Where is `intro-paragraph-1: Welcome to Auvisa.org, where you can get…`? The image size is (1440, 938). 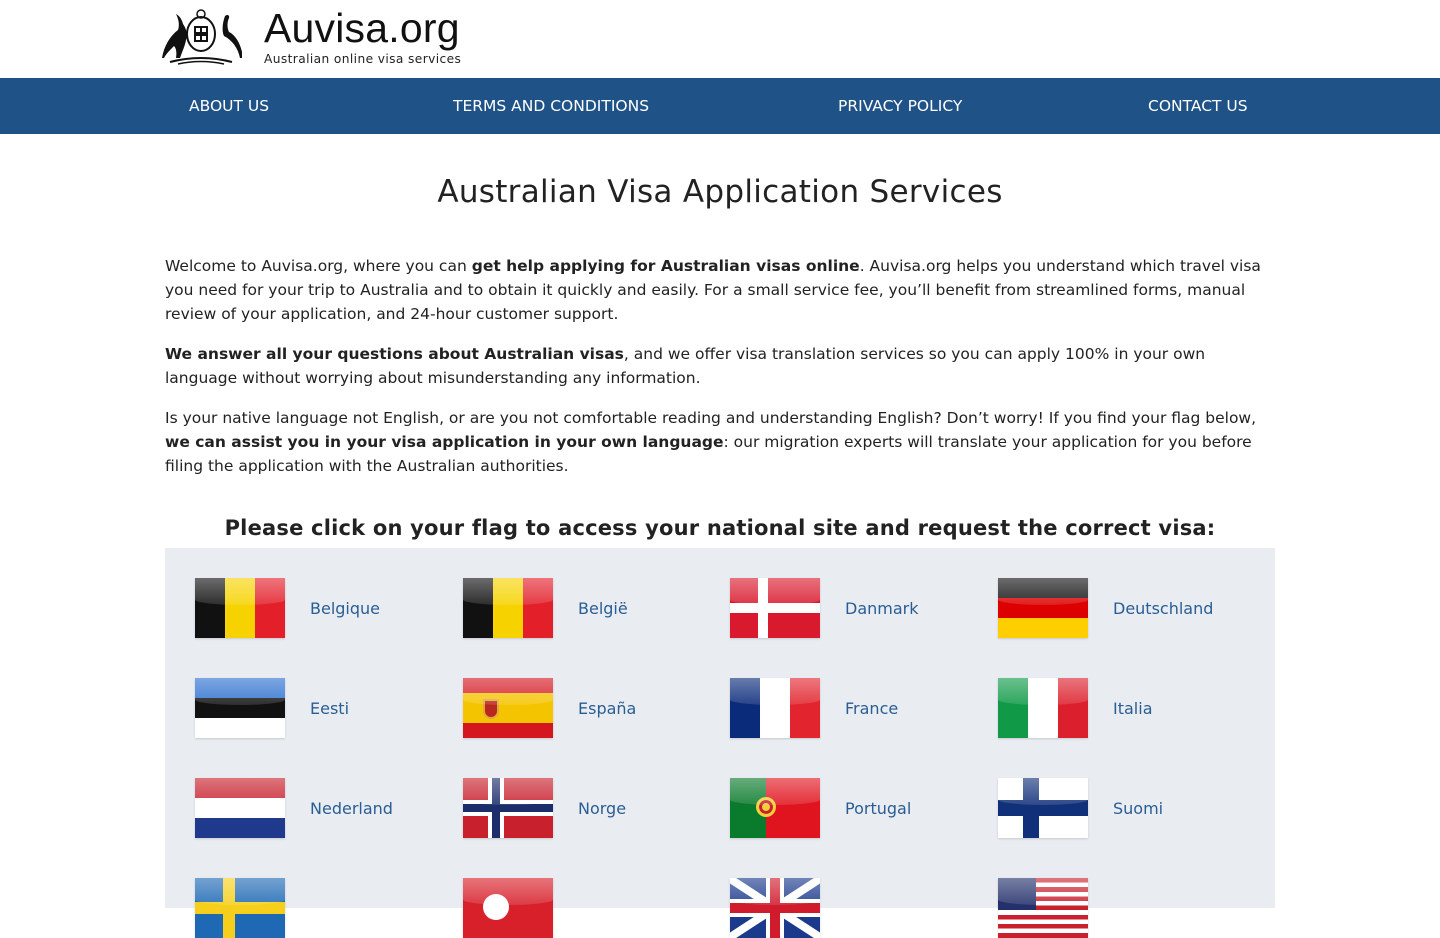
intro-paragraph-1: Welcome to Auvisa.org, where you can get… is located at coordinates (720, 290).